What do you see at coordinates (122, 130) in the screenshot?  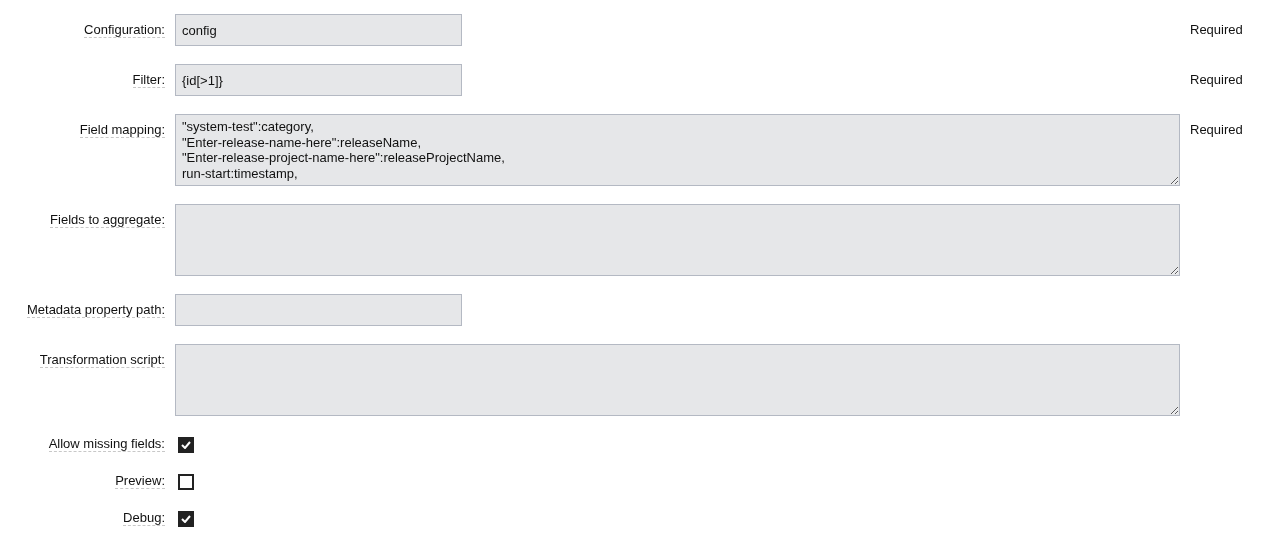 I see `field-label: Field mapping:` at bounding box center [122, 130].